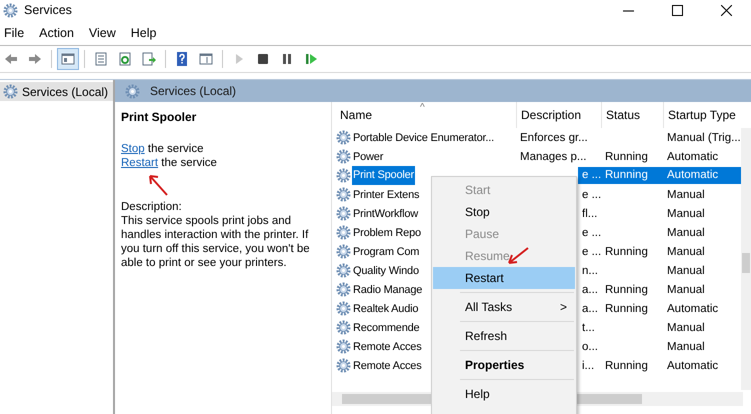 This screenshot has width=751, height=414. Describe the element at coordinates (703, 175) in the screenshot. I see `table-cell: Automatic` at that location.